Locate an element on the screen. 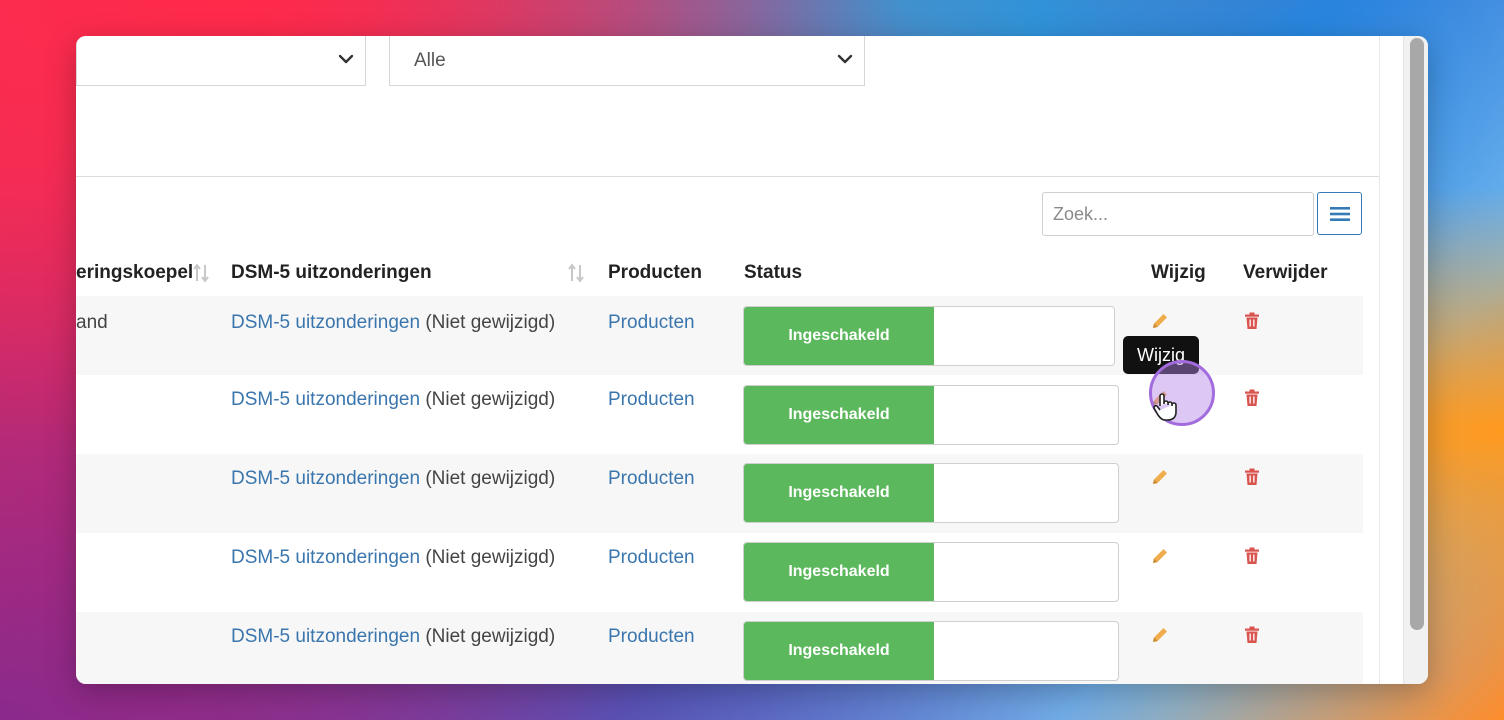 The height and width of the screenshot is (720, 1504). search-input is located at coordinates (1178, 214).